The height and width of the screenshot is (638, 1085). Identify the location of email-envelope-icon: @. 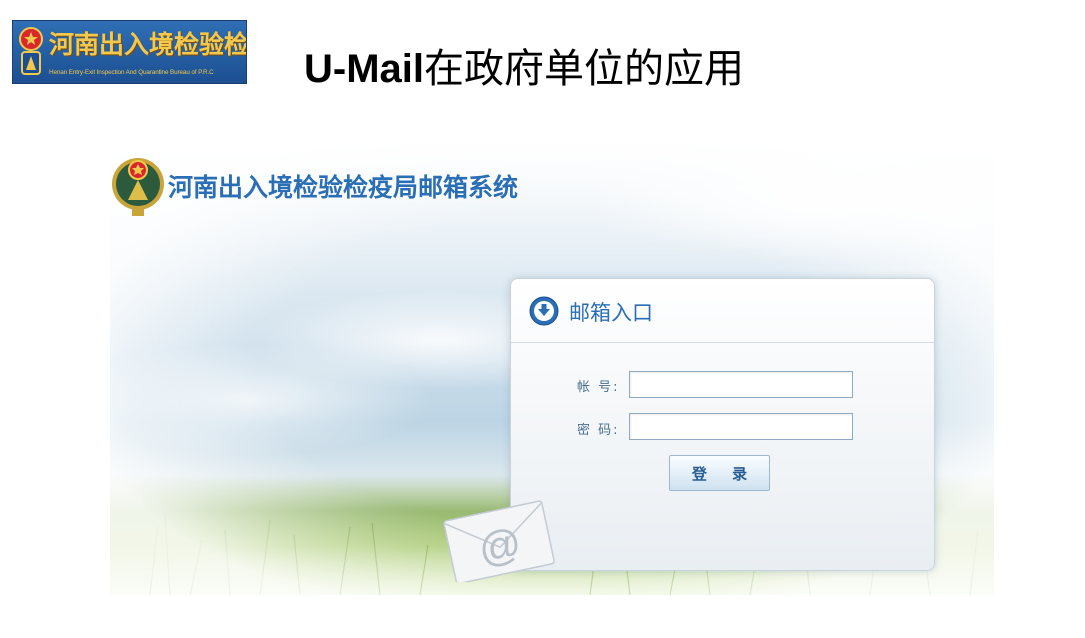
(499, 541).